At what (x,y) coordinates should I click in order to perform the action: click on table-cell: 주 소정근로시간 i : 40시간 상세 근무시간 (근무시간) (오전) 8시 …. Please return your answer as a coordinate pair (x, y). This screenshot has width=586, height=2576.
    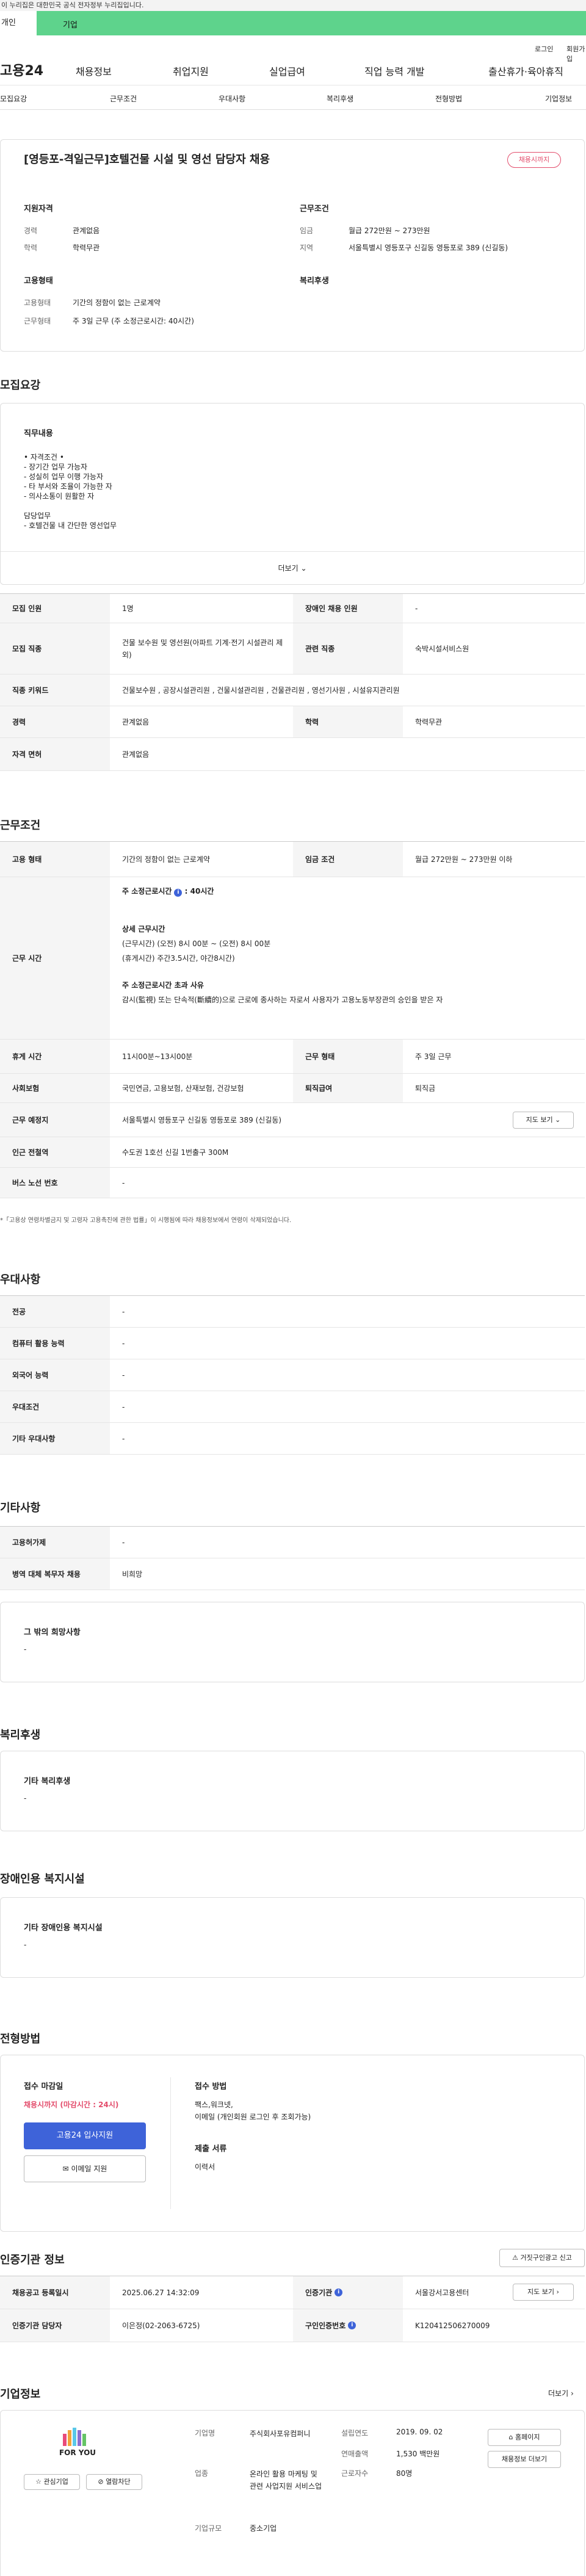
    Looking at the image, I should click on (348, 958).